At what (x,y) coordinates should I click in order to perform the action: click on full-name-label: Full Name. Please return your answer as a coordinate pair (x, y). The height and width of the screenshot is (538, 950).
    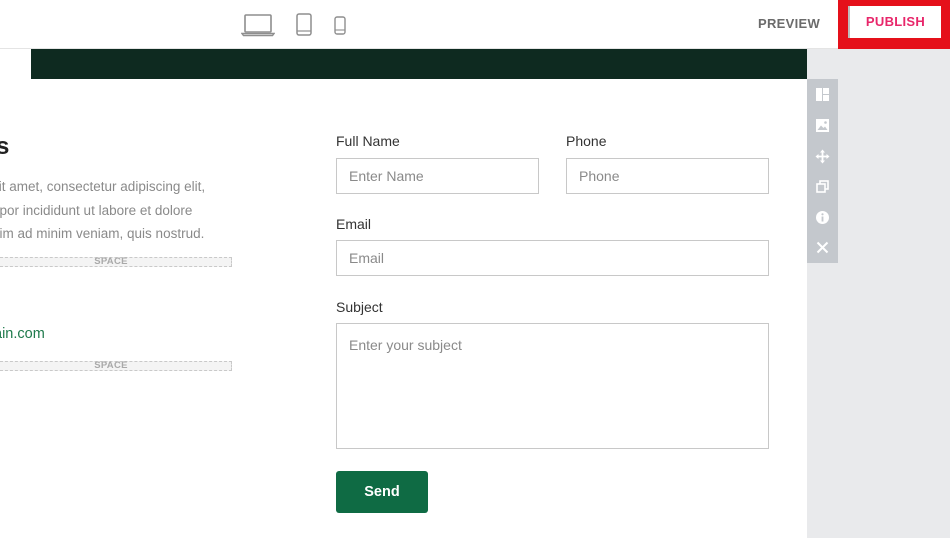
    Looking at the image, I should click on (368, 141).